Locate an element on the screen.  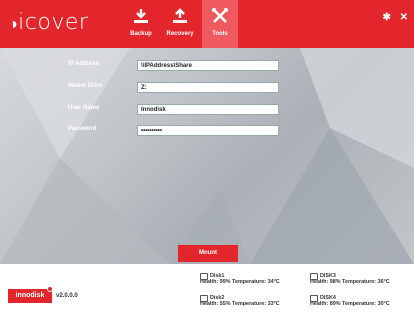
user-name-row: User Name Innodisk is located at coordinates (207, 110).